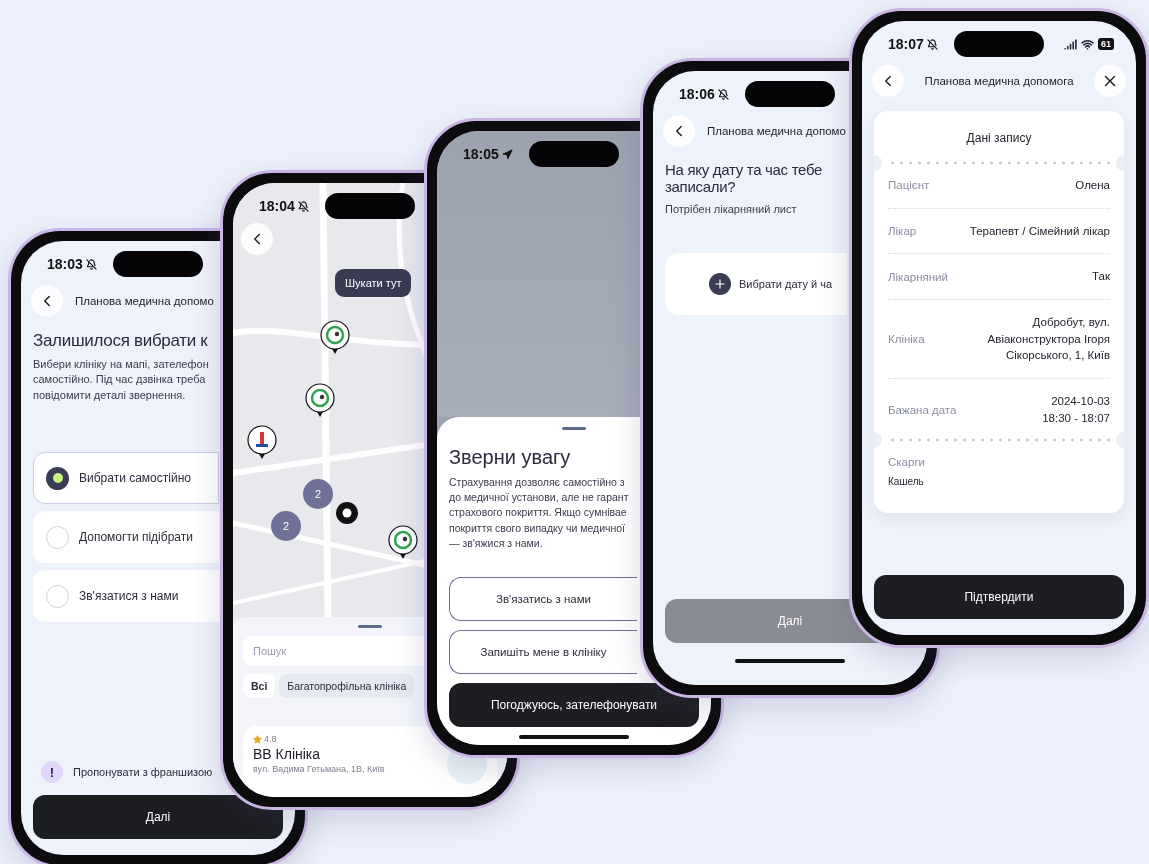 This screenshot has height=864, width=1149. I want to click on sheet-text: Страхування дозволяє самостійно з до медичної установи, але не гарант страхового покриття. Якщо сумнівае покриття свого випадку чи медичної — зв'яжися з нами., so click(539, 512).